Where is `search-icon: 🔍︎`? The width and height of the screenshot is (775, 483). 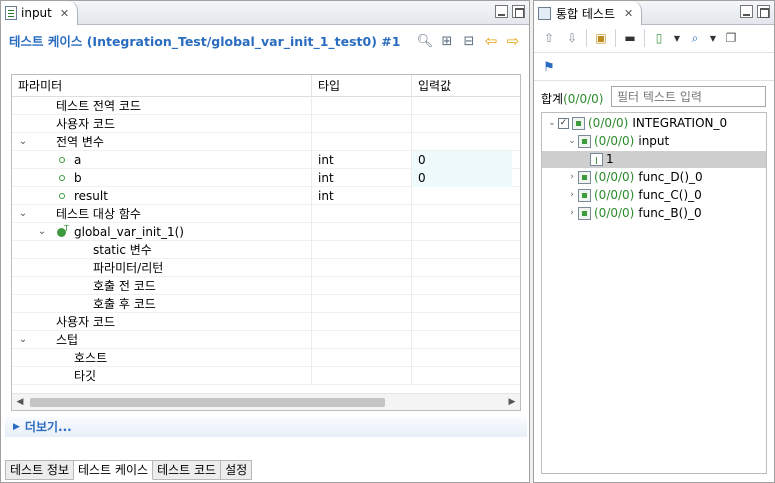 search-icon: 🔍︎ is located at coordinates (425, 41).